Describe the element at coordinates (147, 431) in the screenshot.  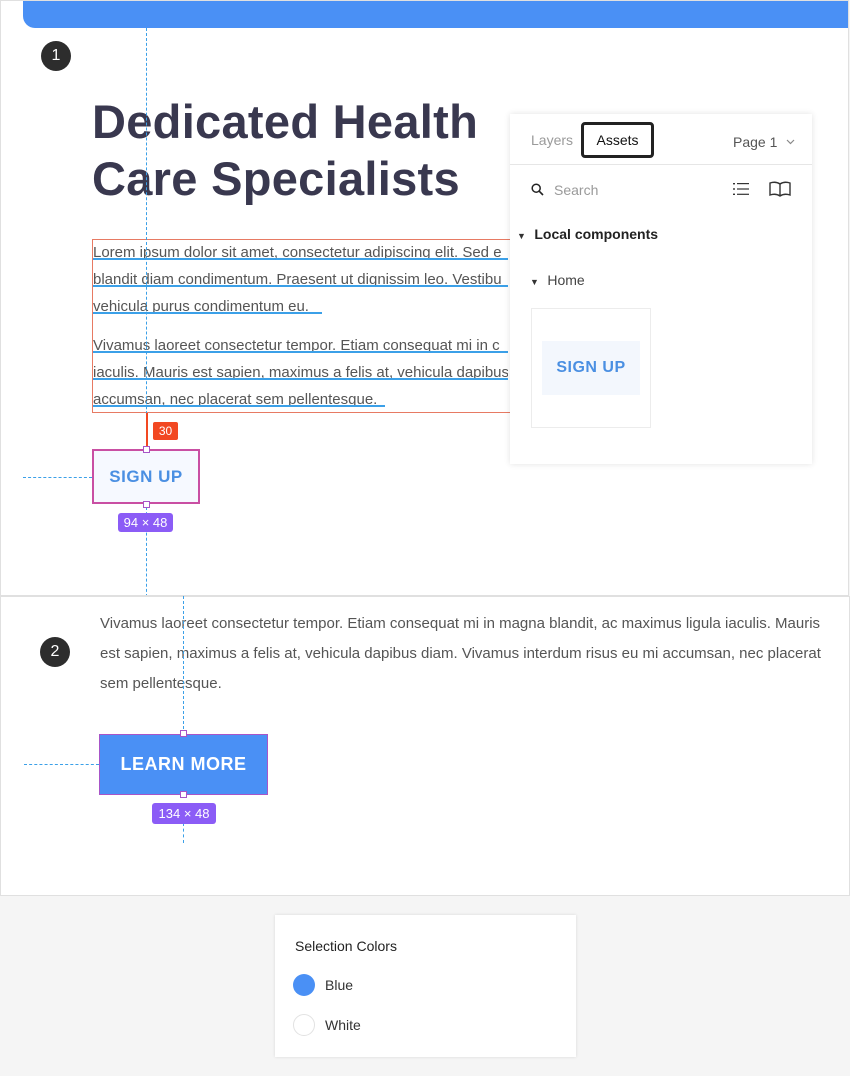
I see `spacing-line` at that location.